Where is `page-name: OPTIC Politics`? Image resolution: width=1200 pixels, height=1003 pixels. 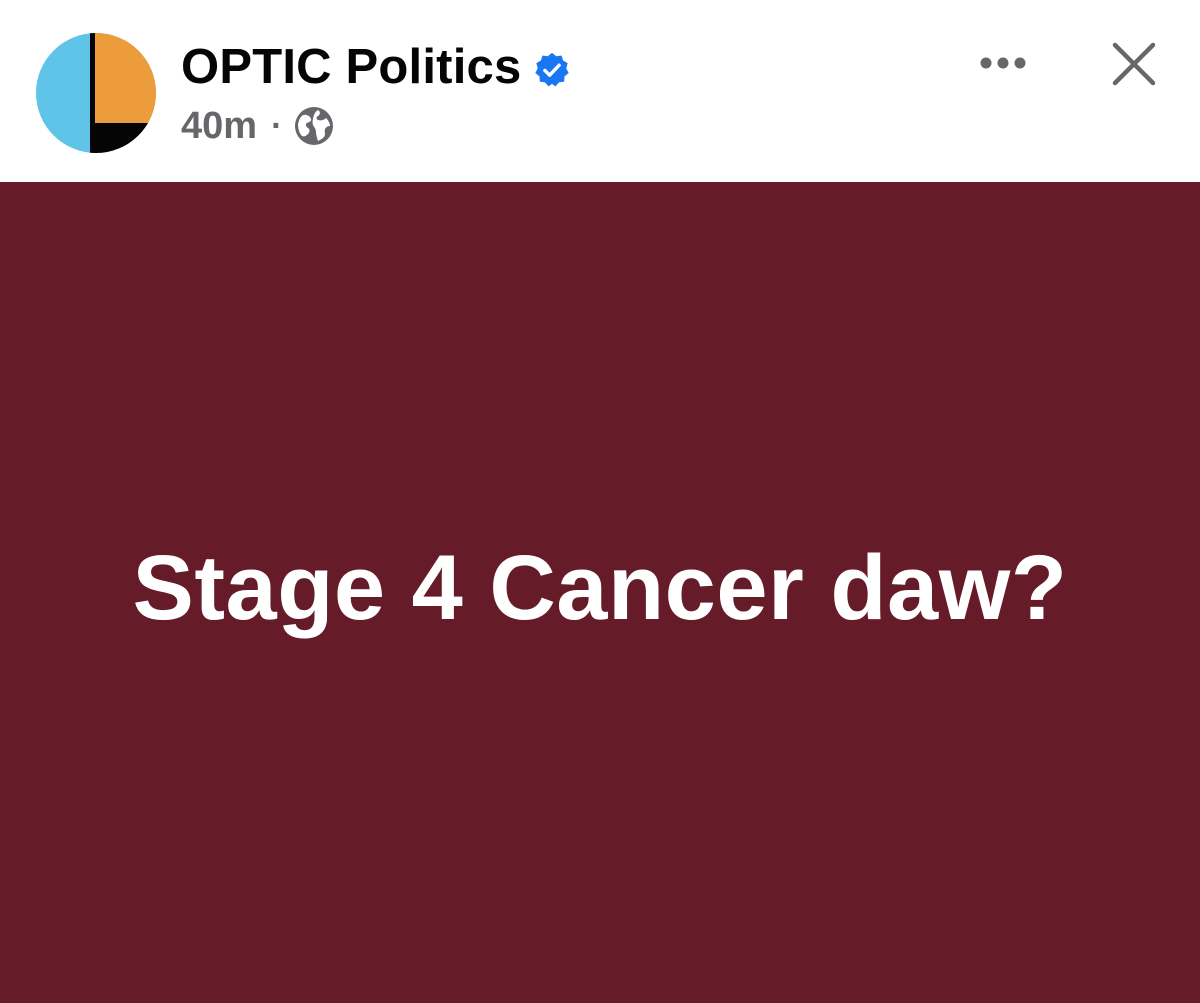 page-name: OPTIC Politics is located at coordinates (351, 67).